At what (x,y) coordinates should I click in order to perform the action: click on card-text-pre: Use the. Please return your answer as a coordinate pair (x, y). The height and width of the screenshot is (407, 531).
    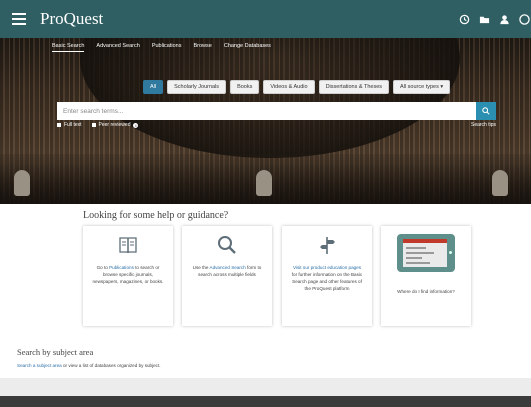
    Looking at the image, I should click on (201, 267).